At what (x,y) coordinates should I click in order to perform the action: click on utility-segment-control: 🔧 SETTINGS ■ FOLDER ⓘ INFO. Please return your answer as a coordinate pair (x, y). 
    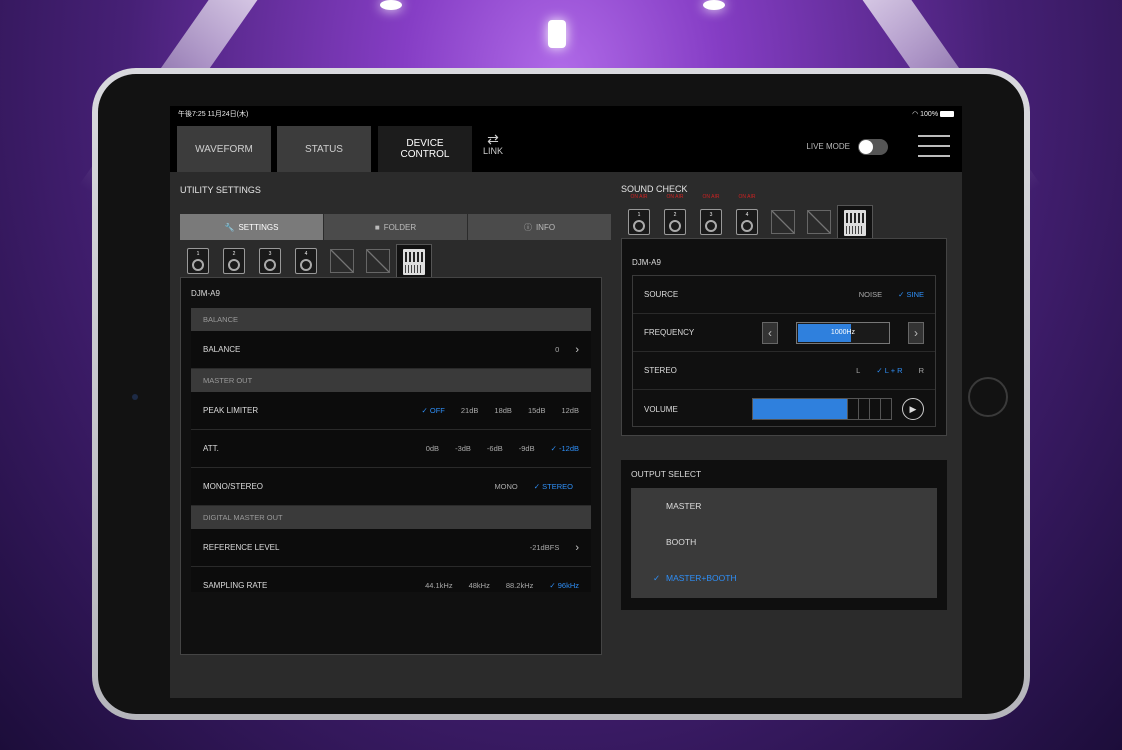
    Looking at the image, I should click on (395, 227).